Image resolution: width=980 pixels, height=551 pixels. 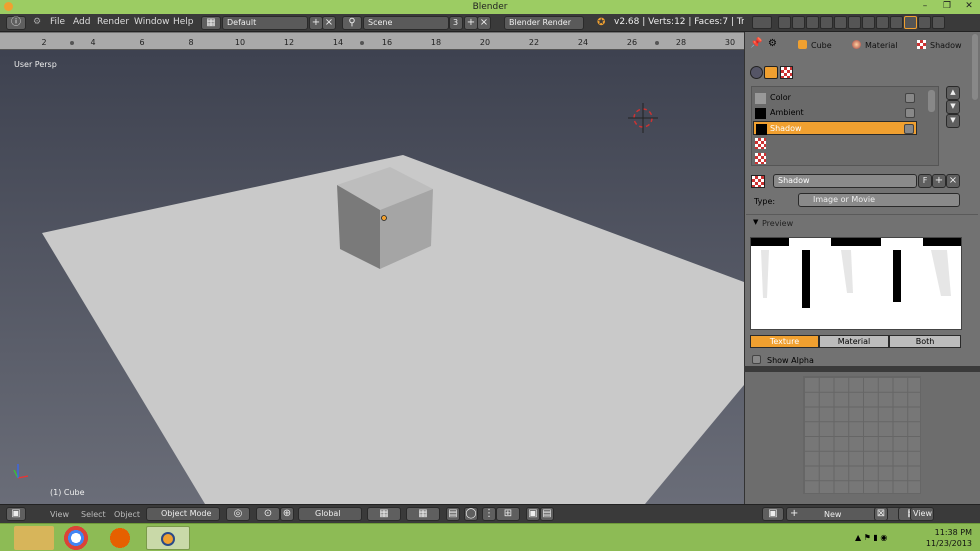 What do you see at coordinates (238, 514) in the screenshot?
I see `viewport-shading-icon: ◎` at bounding box center [238, 514].